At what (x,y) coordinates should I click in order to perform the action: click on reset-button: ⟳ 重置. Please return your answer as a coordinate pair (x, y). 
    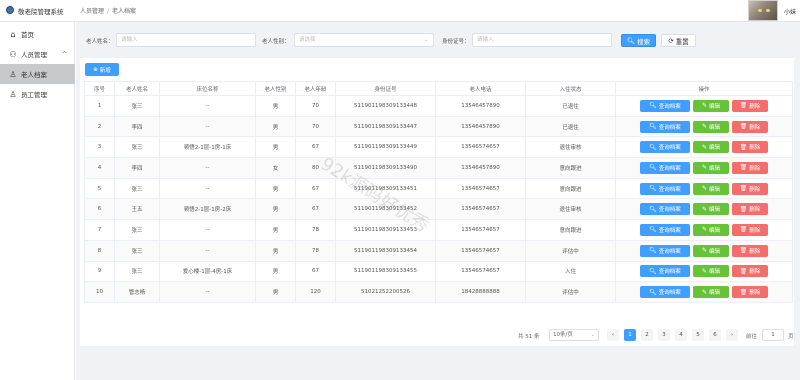
    Looking at the image, I should click on (678, 40).